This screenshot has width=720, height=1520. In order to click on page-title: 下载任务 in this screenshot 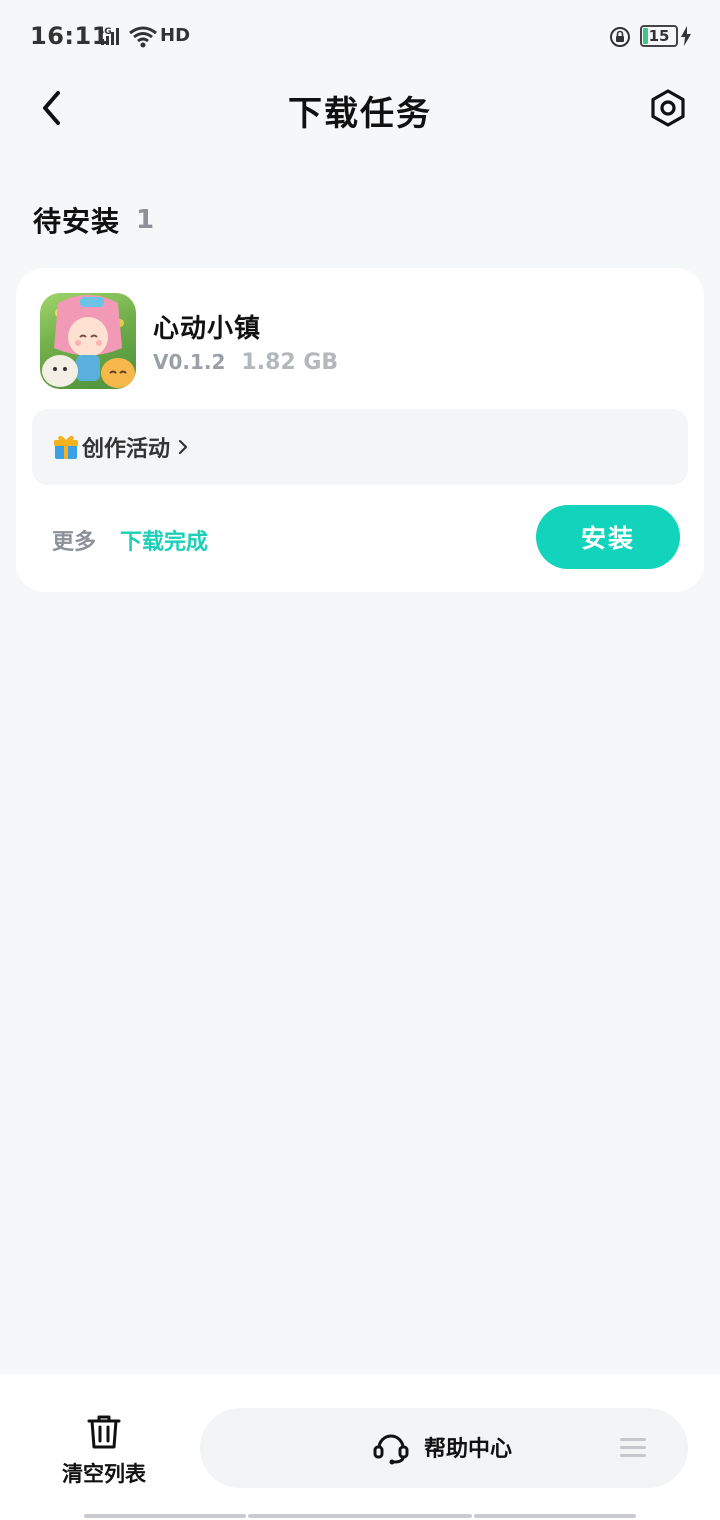, I will do `click(360, 114)`.